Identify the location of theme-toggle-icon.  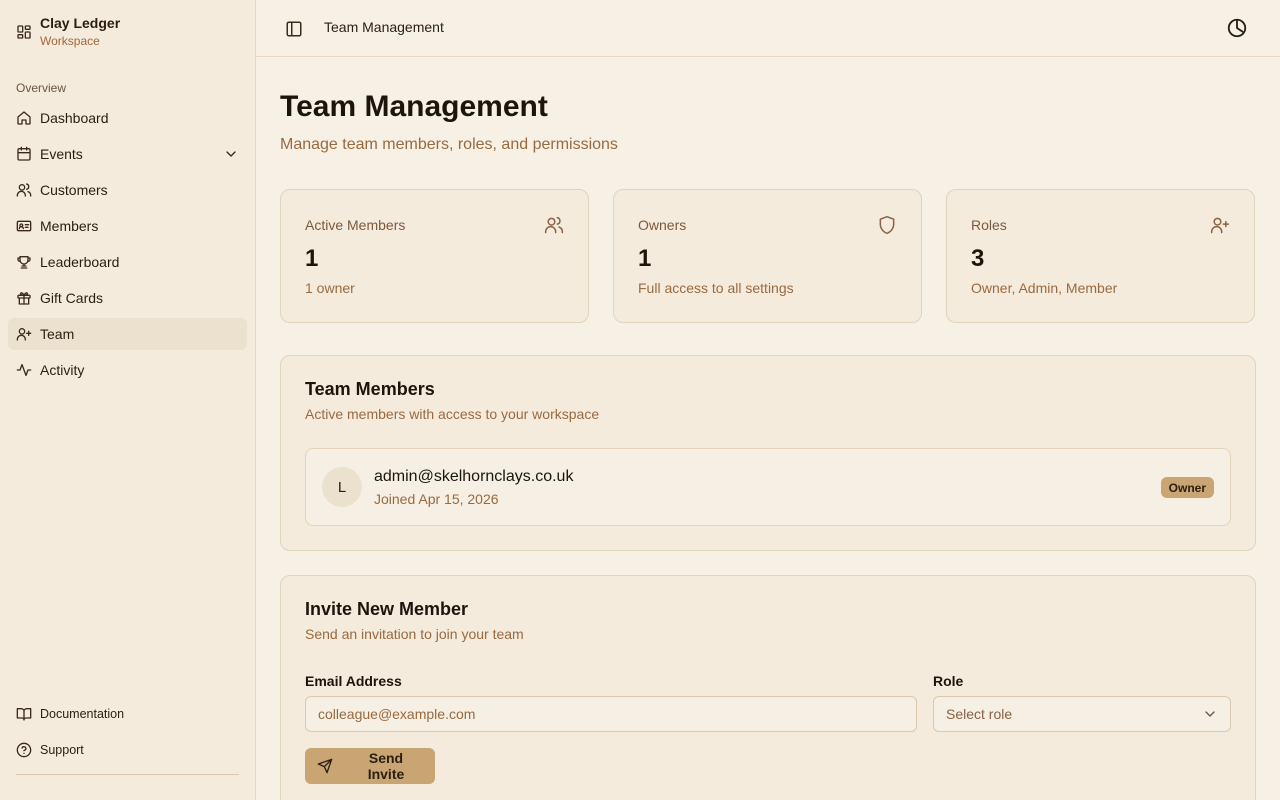
(1237, 28).